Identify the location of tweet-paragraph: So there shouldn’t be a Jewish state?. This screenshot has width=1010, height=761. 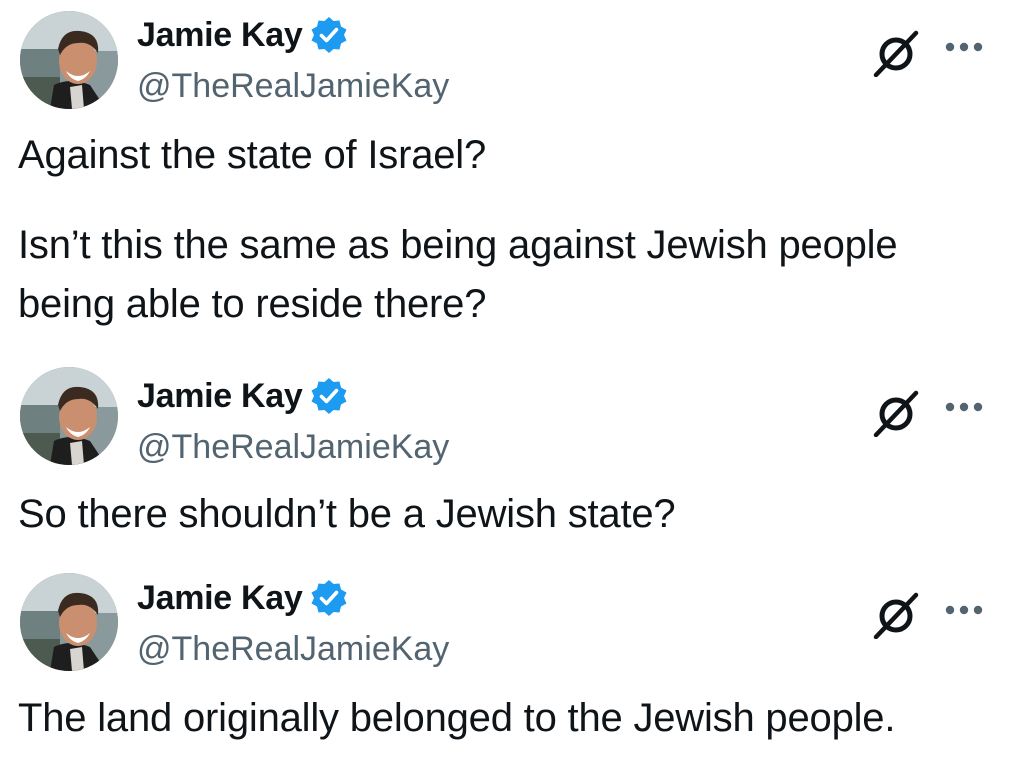
(347, 514).